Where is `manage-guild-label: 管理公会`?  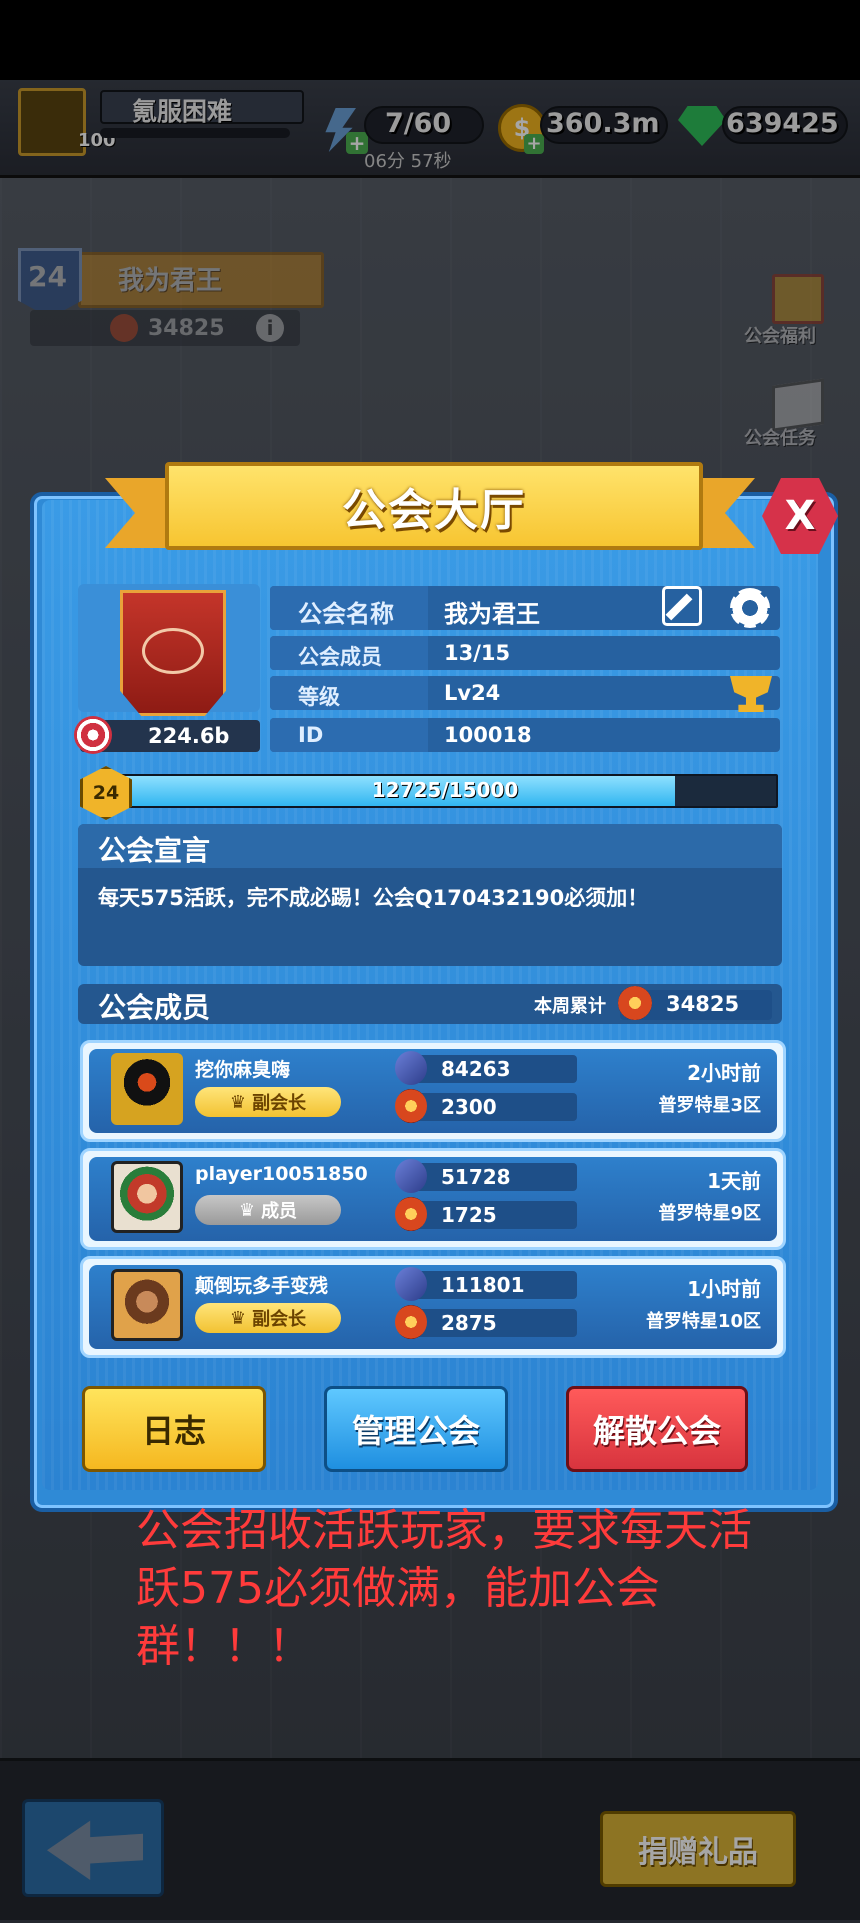
manage-guild-label: 管理公会 is located at coordinates (415, 1431).